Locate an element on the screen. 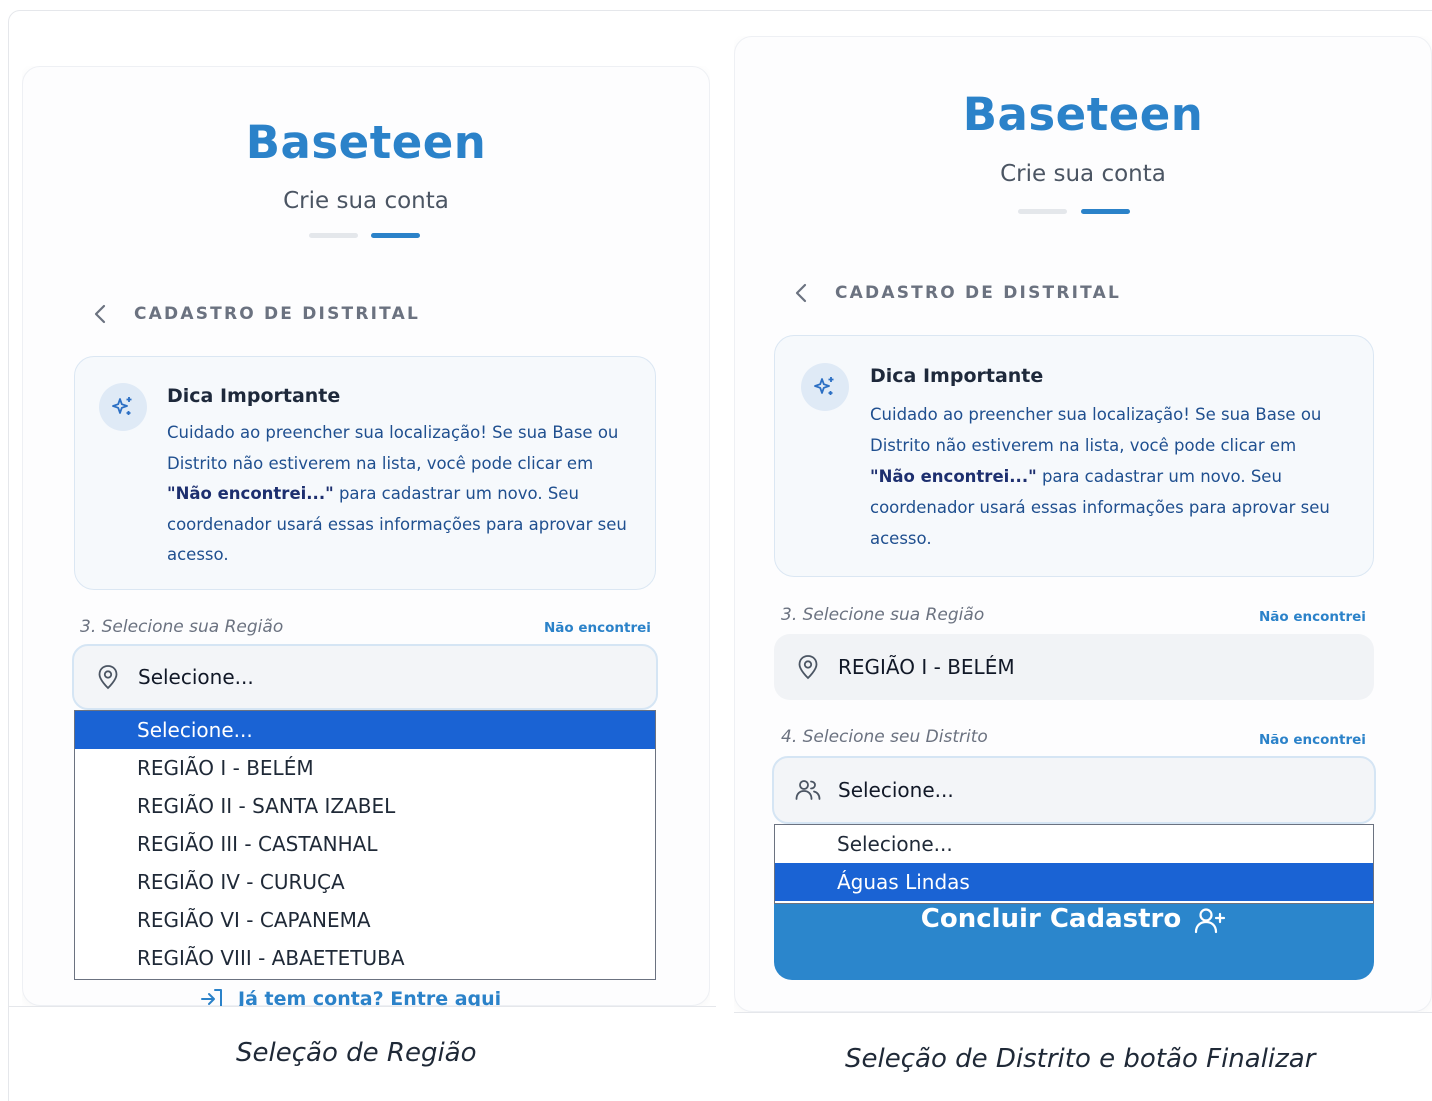 The image size is (1432, 1101). add-user-icon is located at coordinates (1210, 921).